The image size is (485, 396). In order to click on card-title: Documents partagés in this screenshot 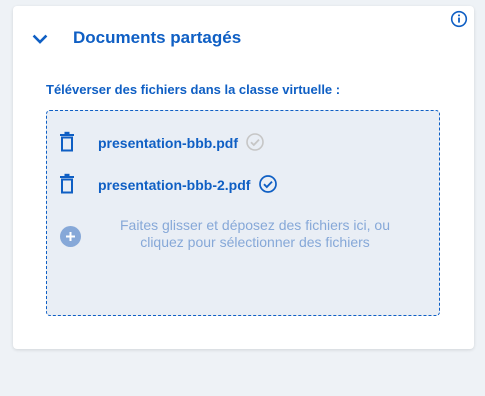, I will do `click(157, 37)`.